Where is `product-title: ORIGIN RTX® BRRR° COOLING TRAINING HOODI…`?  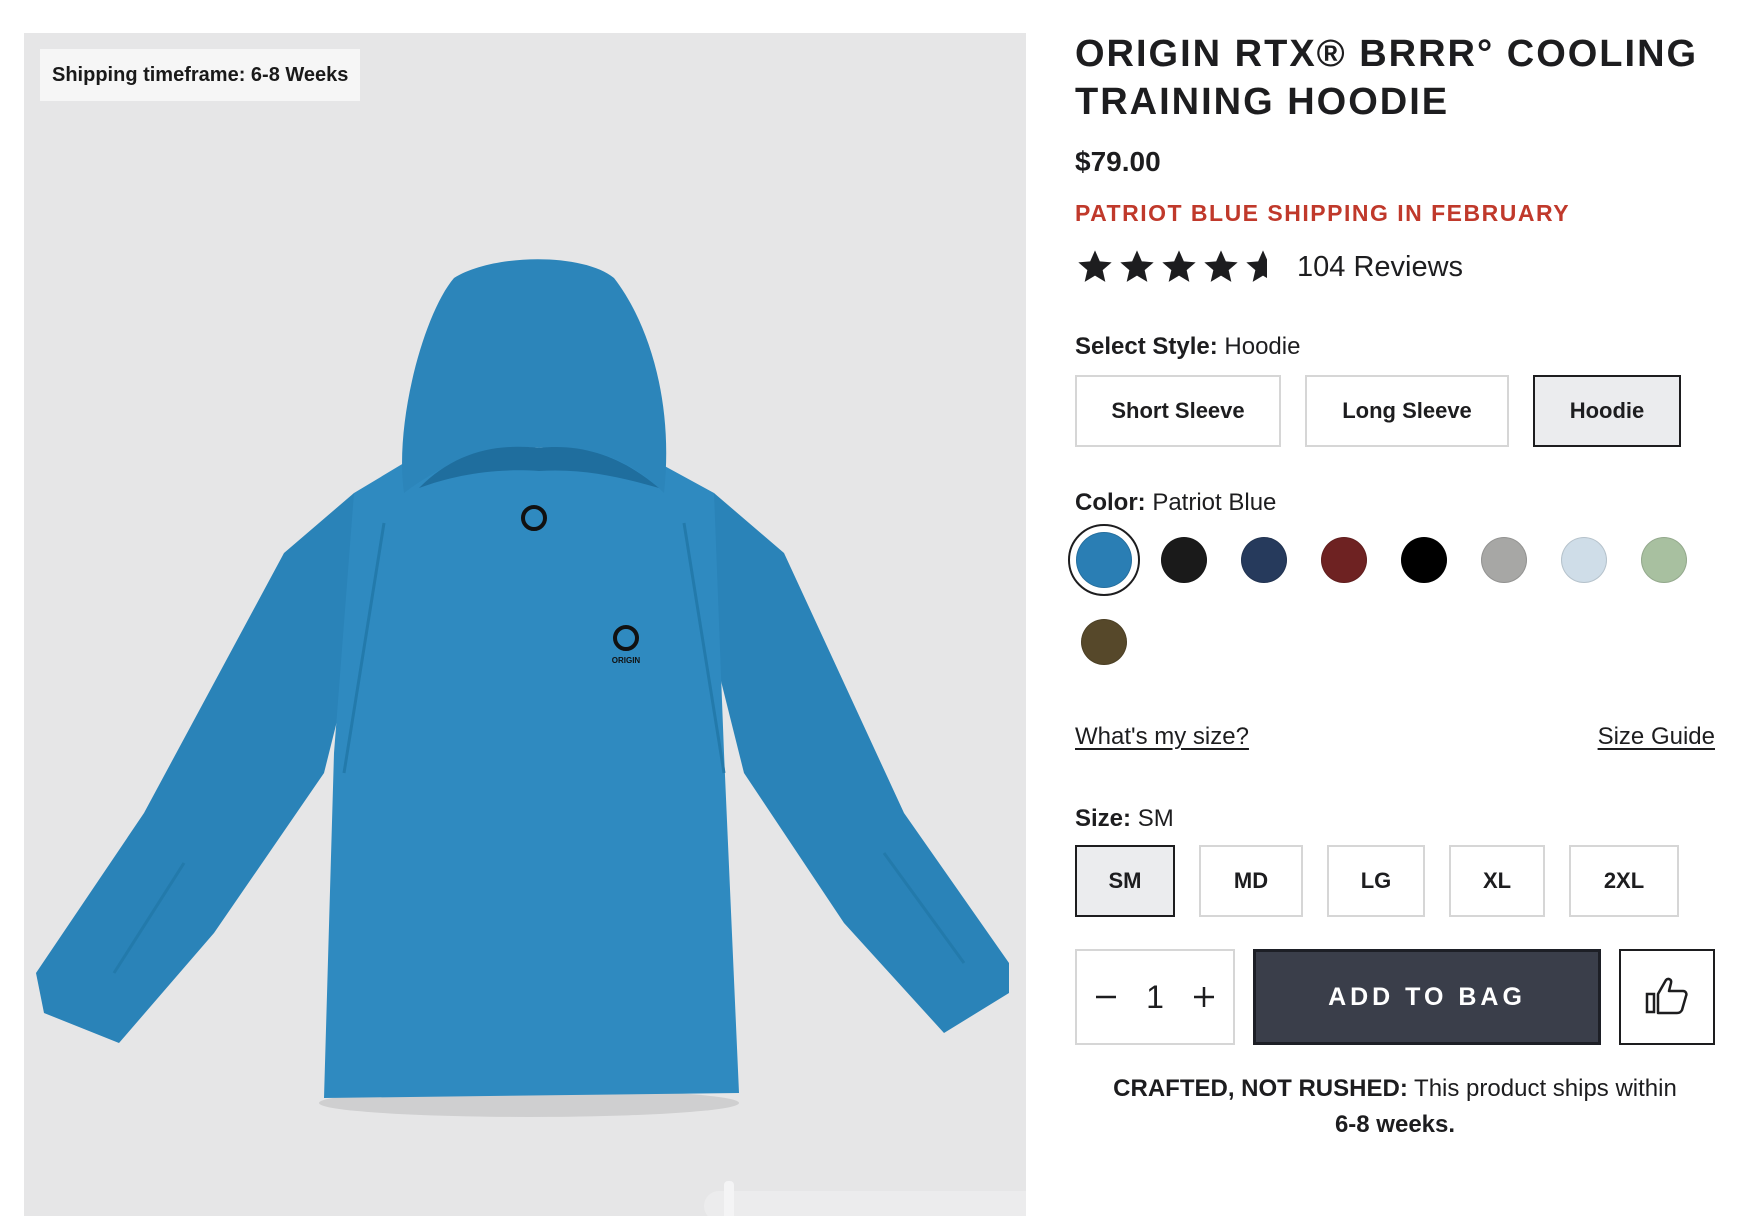
product-title: ORIGIN RTX® BRRR° COOLING TRAINING HOODI… is located at coordinates (1387, 78).